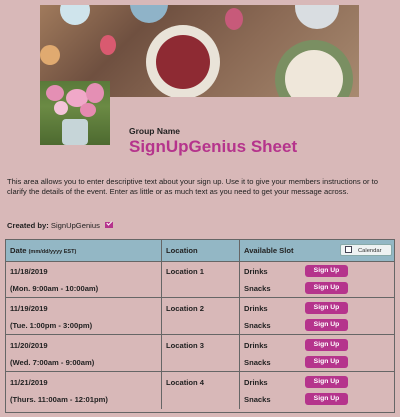  I want to click on row-location: Location 3, so click(185, 345).